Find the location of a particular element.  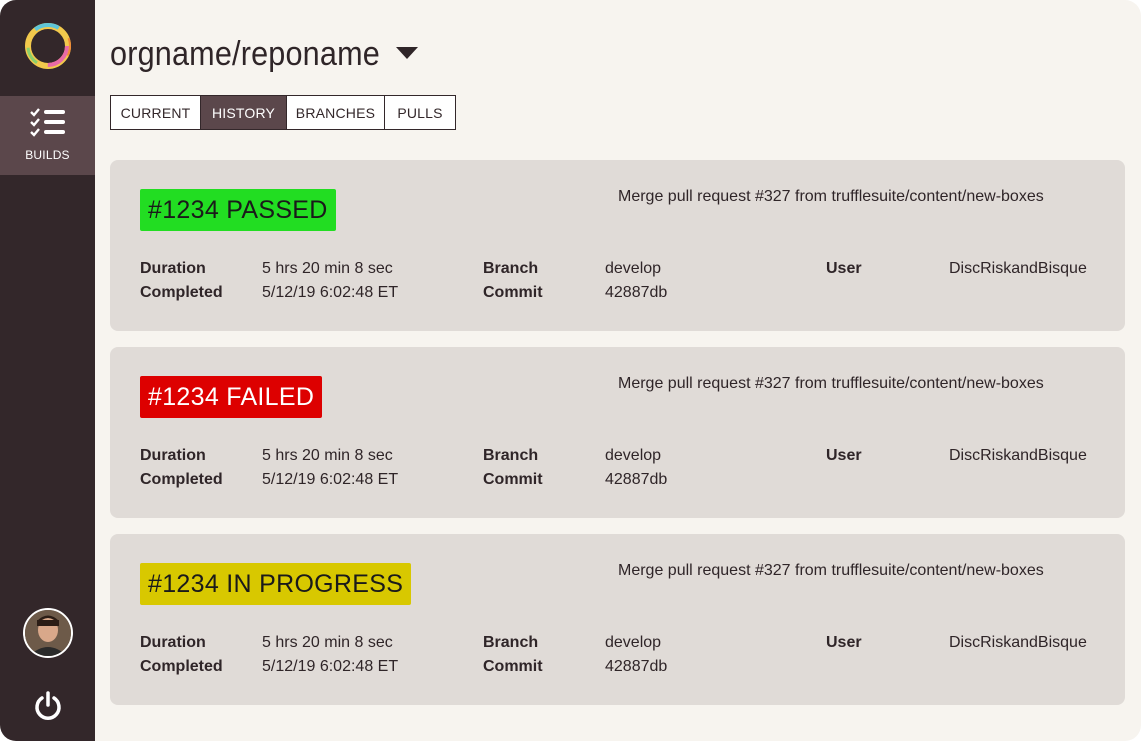

avatar-image is located at coordinates (48, 633).